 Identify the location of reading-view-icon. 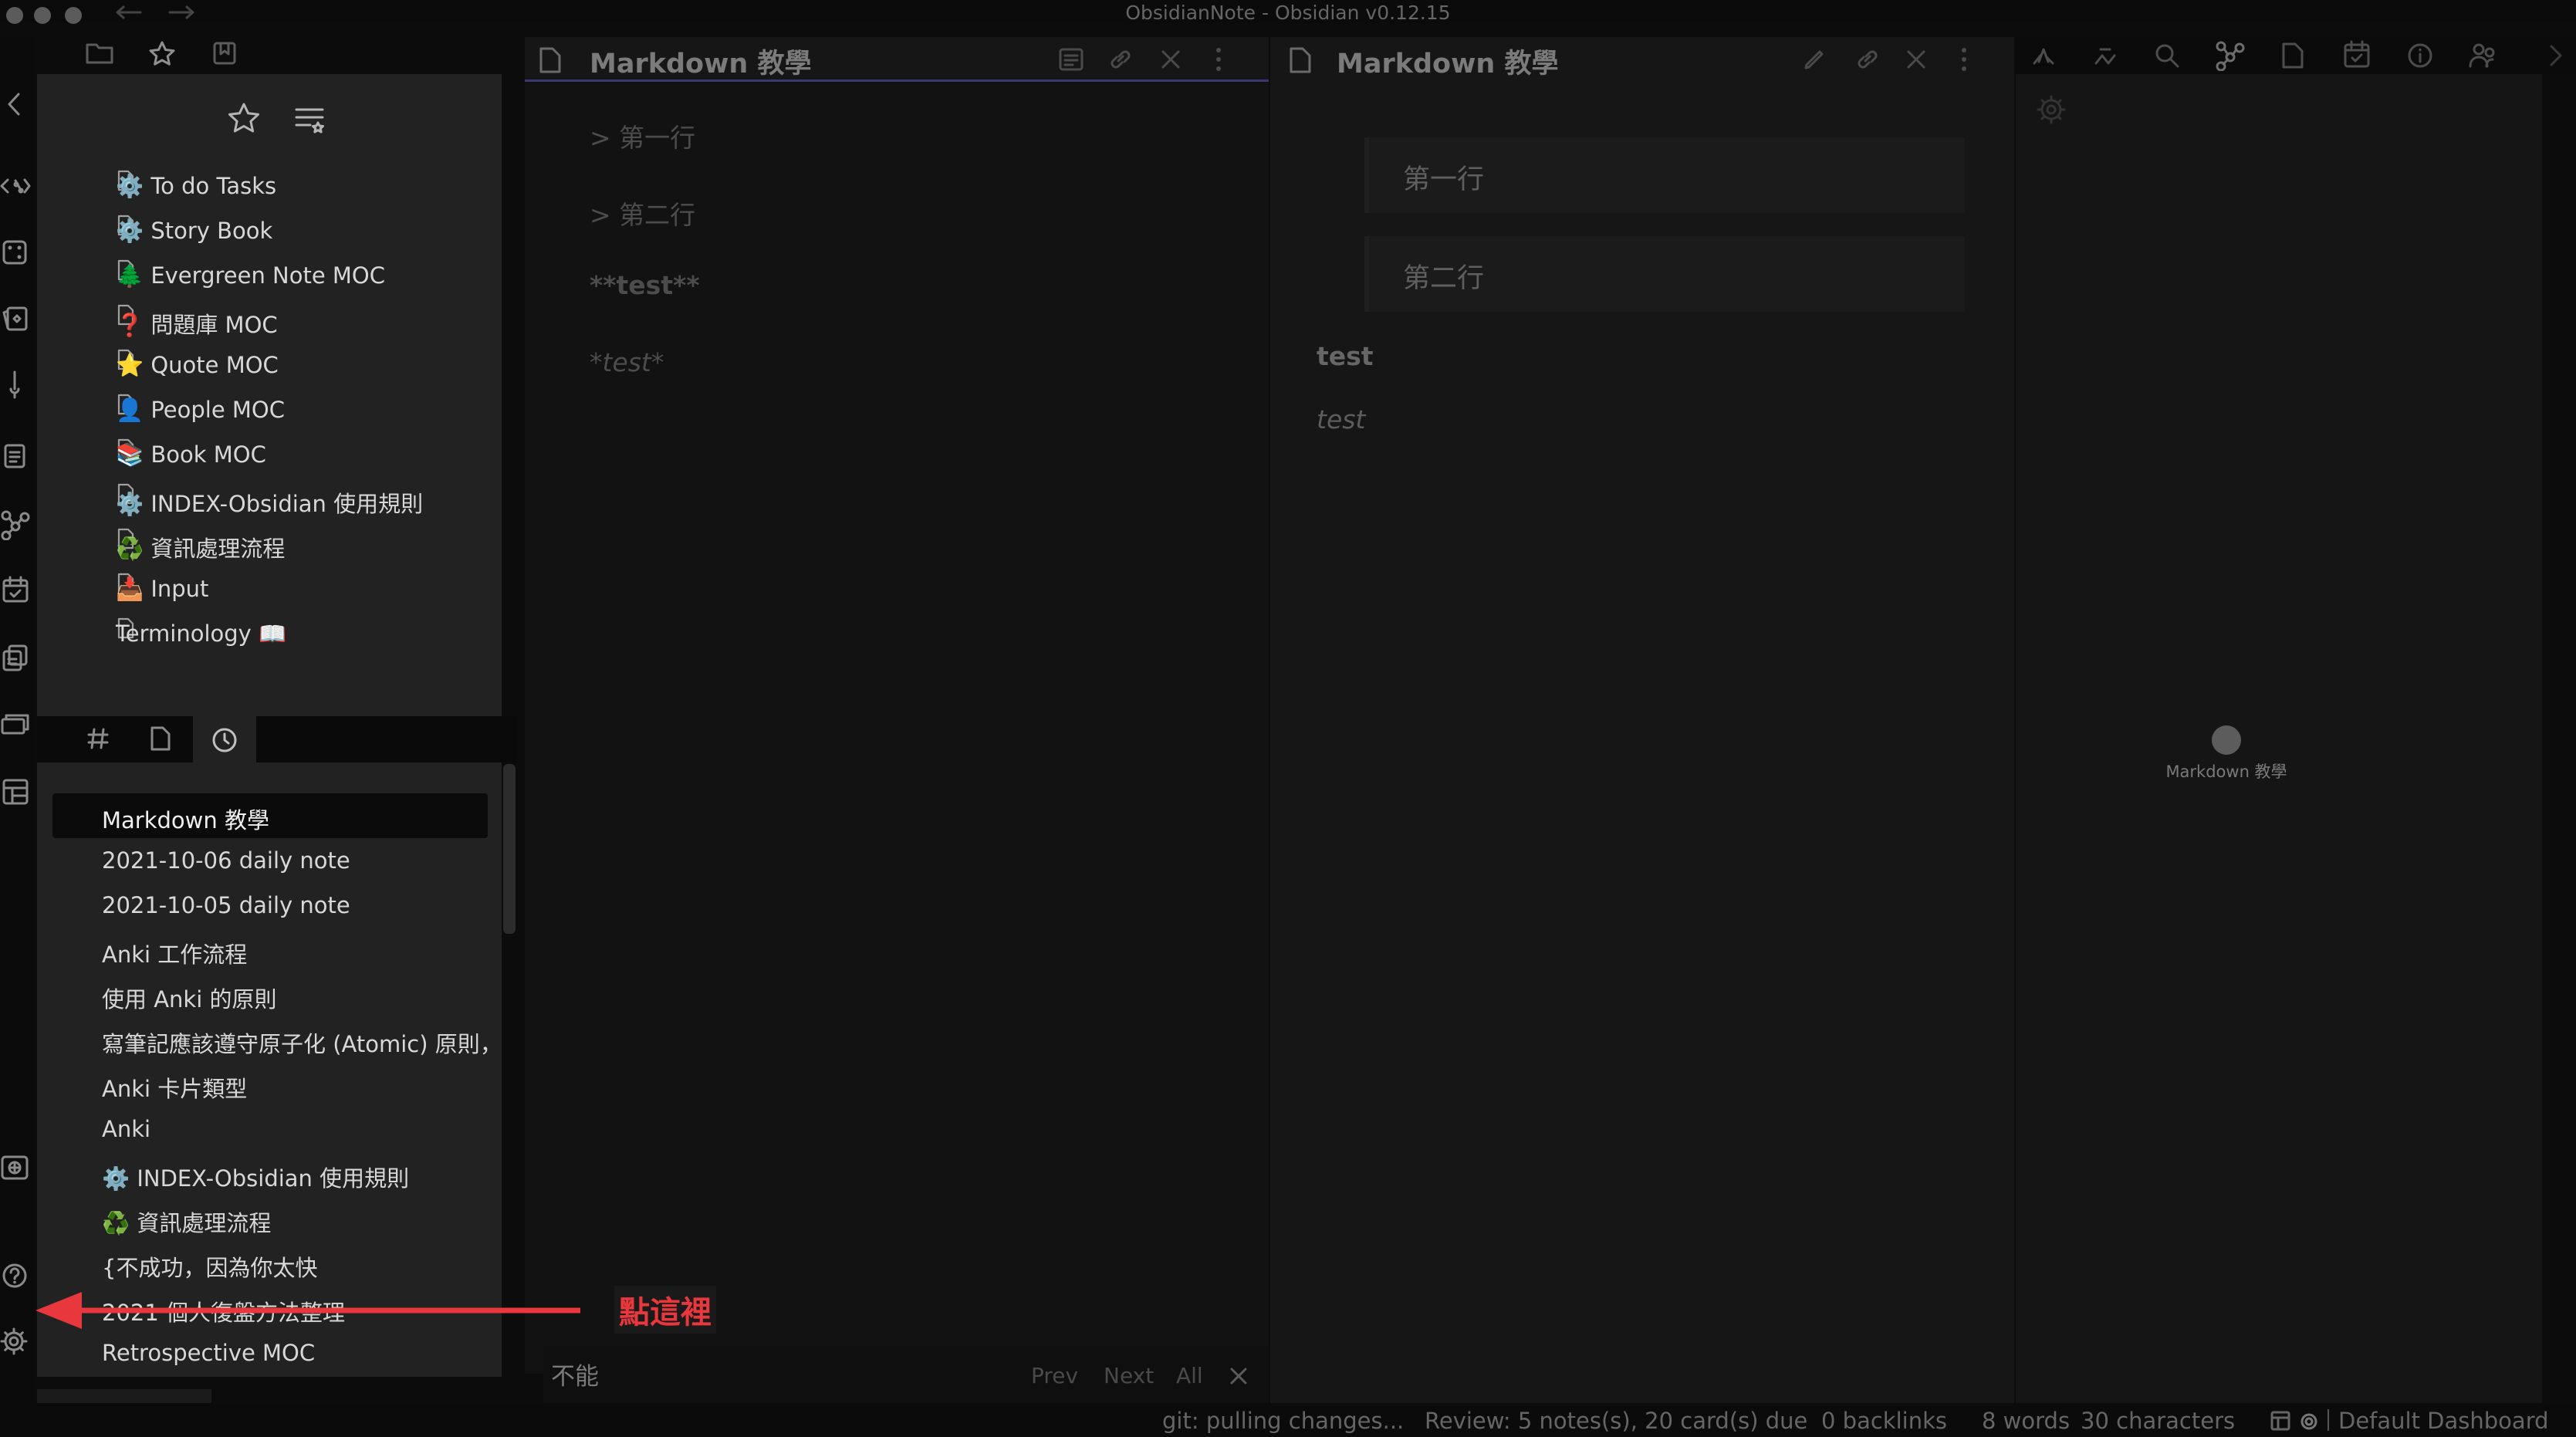
(1071, 59).